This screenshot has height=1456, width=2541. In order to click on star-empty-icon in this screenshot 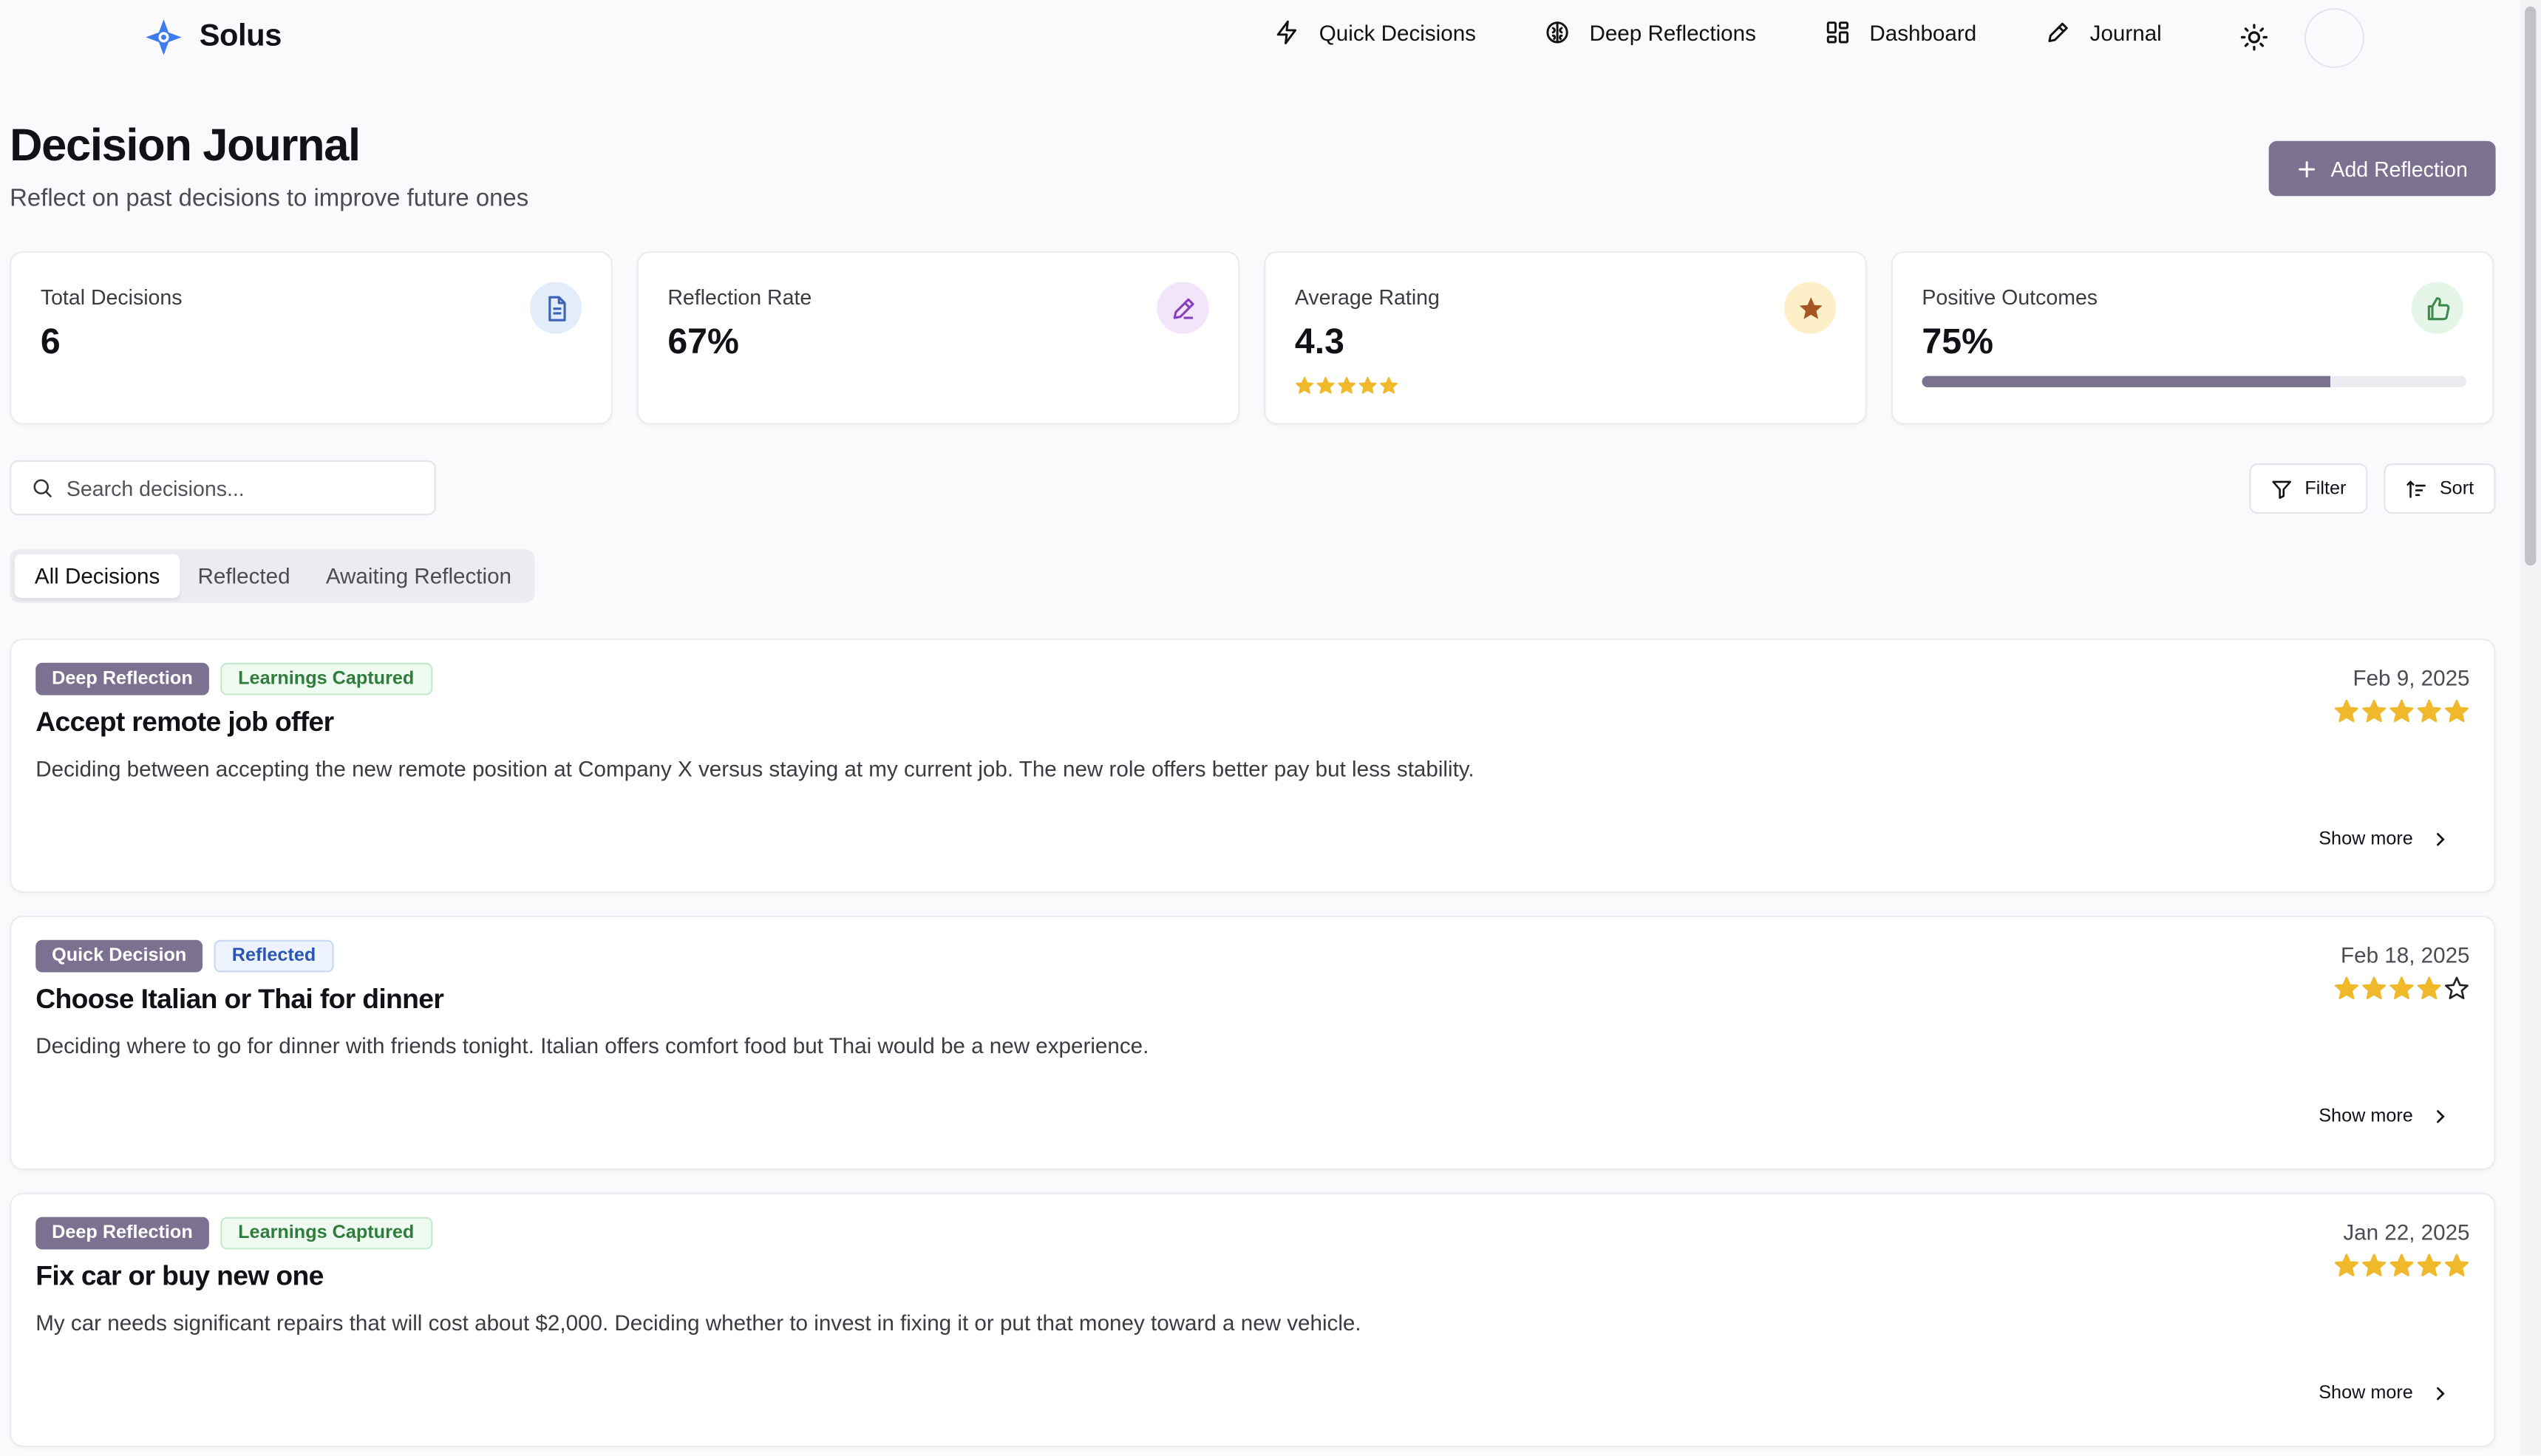, I will do `click(2457, 987)`.